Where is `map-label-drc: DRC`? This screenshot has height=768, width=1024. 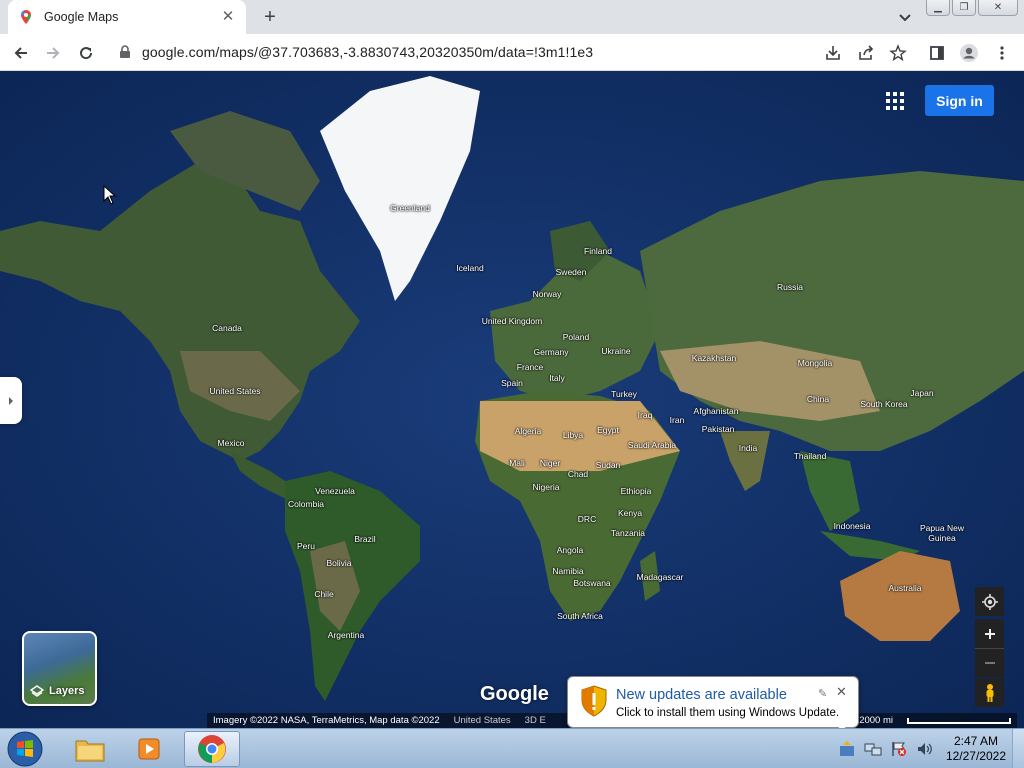
map-label-drc: DRC is located at coordinates (587, 519).